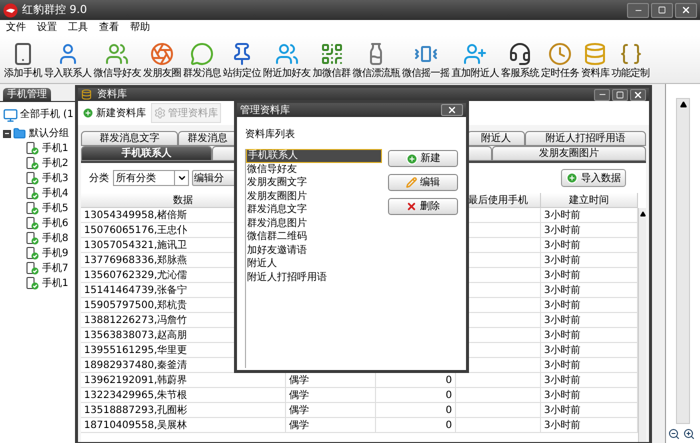  What do you see at coordinates (55, 239) in the screenshot?
I see `tree-item: 手机8` at bounding box center [55, 239].